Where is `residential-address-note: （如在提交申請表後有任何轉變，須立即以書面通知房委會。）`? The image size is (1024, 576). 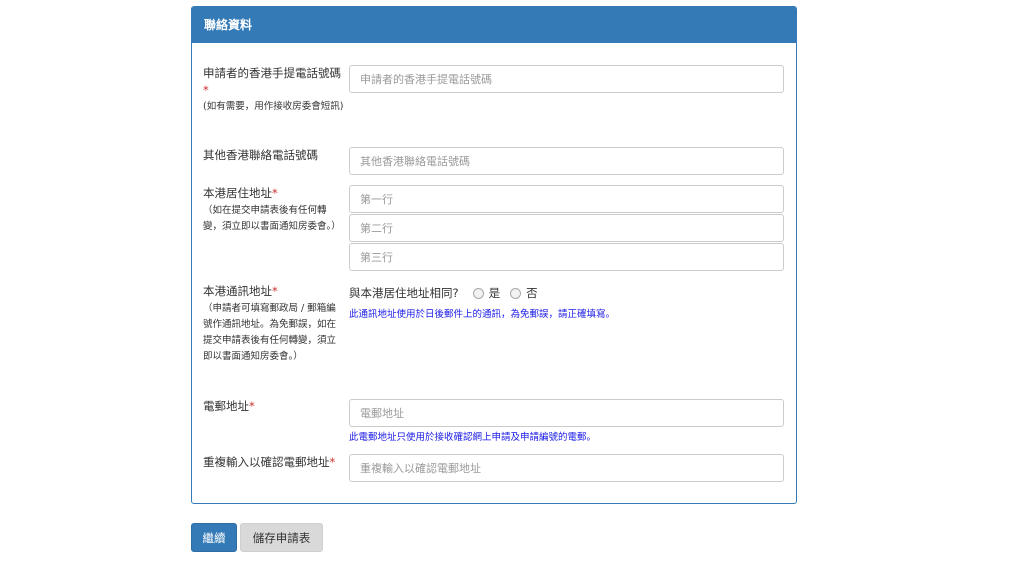
residential-address-note: （如在提交申請表後有任何轉變，須立即以書面通知房委會。） is located at coordinates (272, 218).